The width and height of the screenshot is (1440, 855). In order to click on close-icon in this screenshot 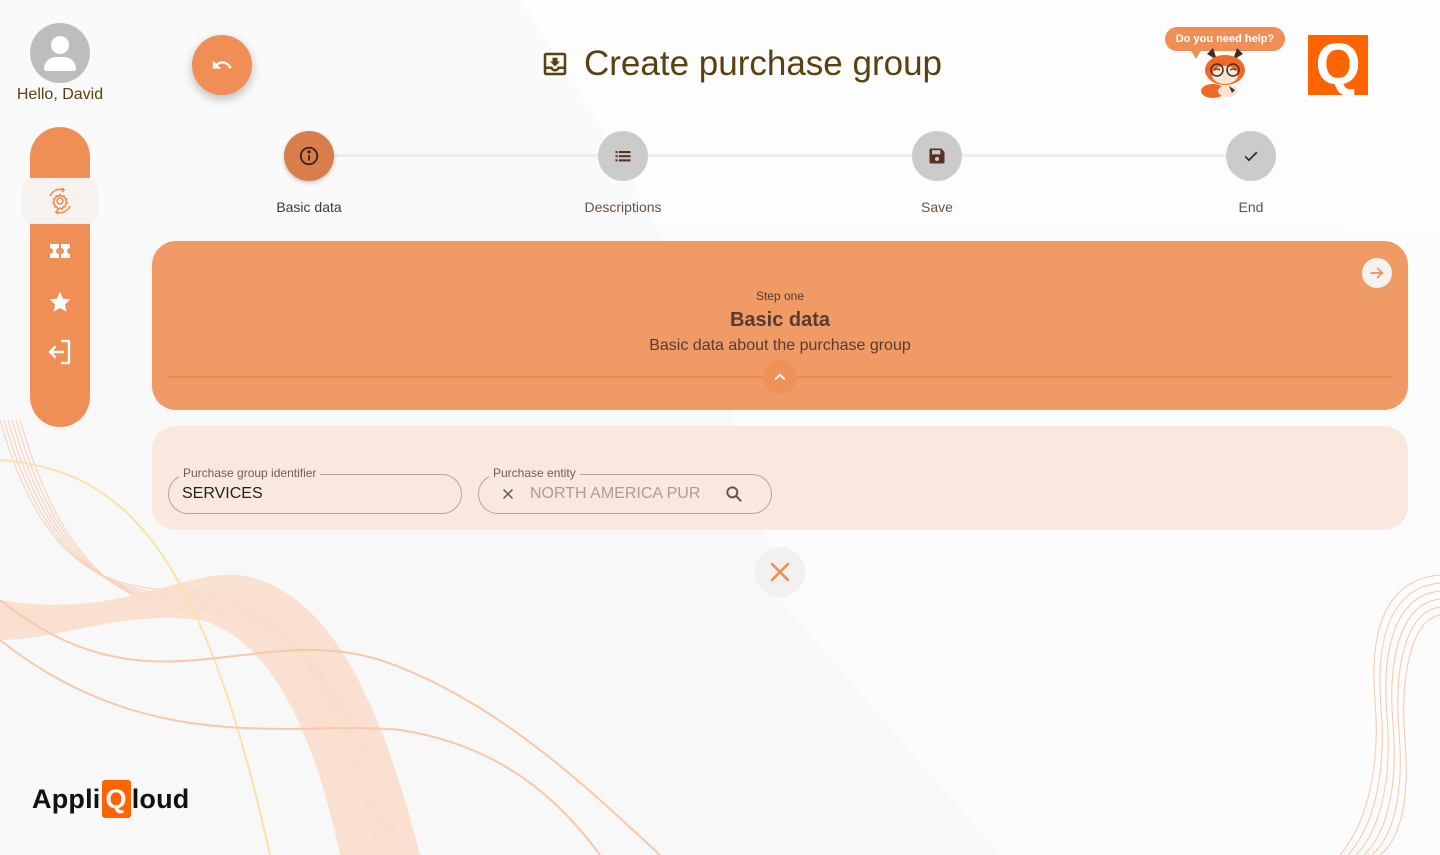, I will do `click(780, 572)`.